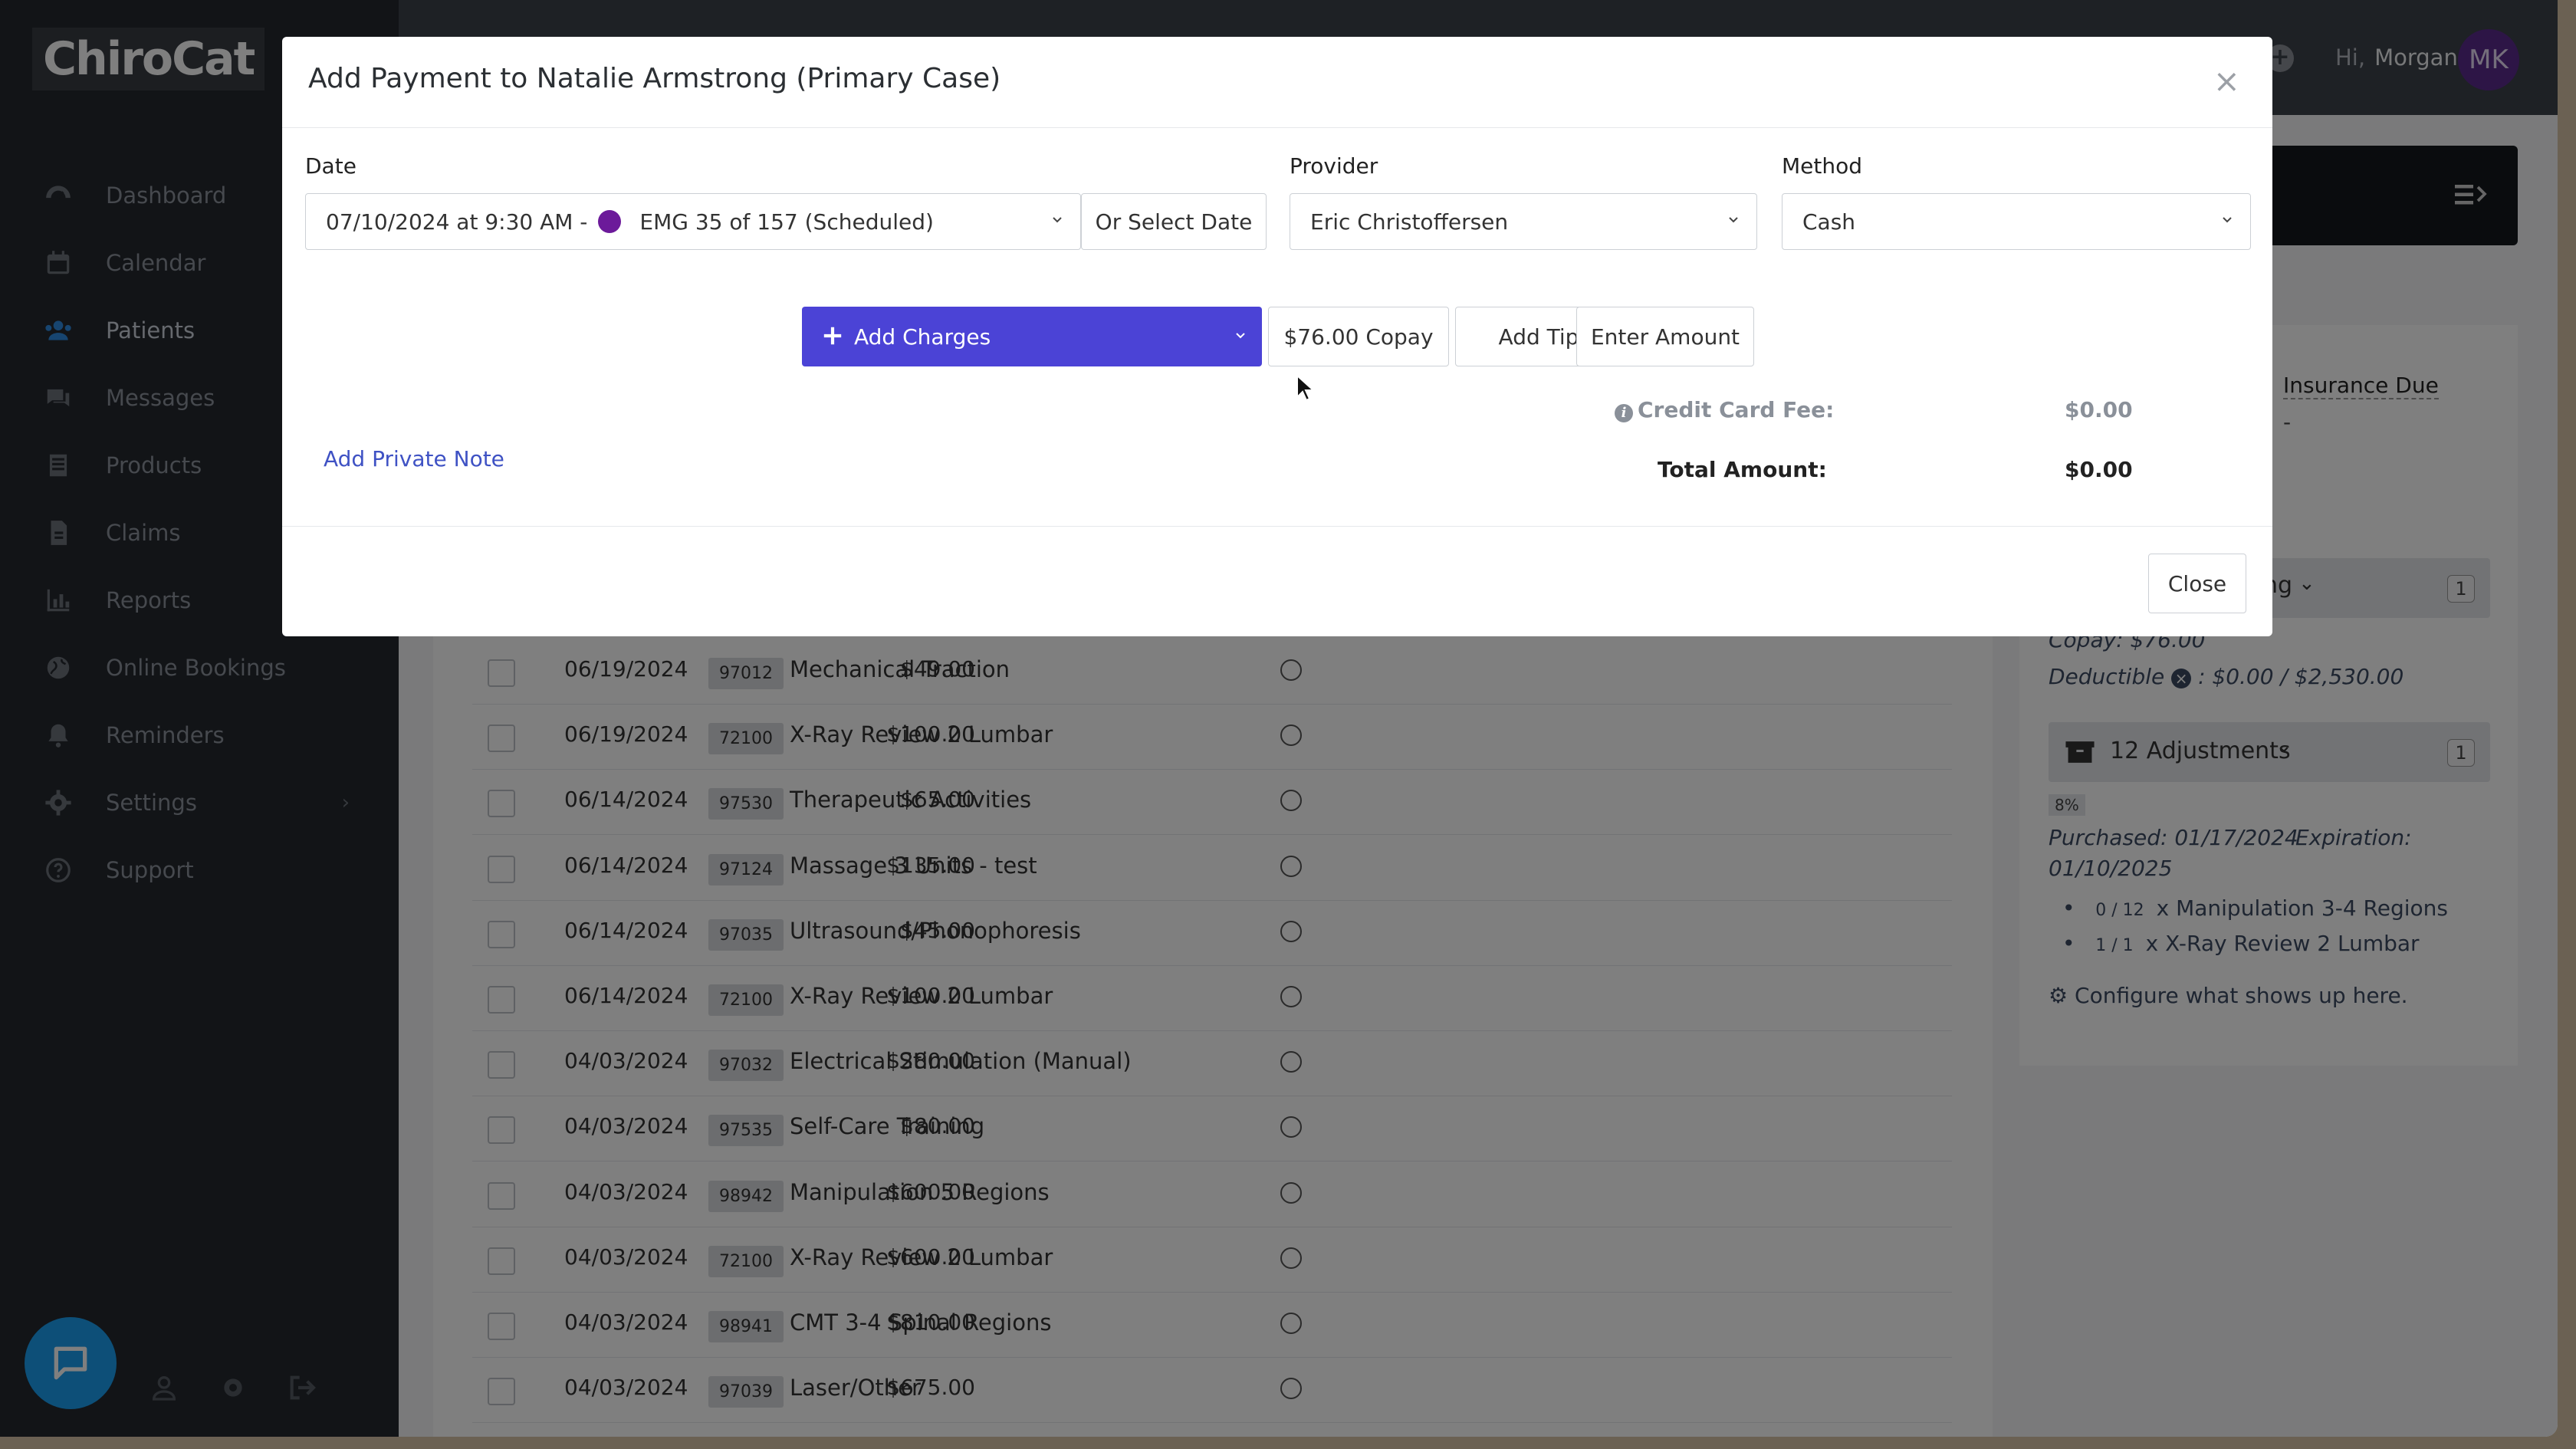  Describe the element at coordinates (457, 222) in the screenshot. I see `date-select-value: 07/10/2024 at 9:30 AM -` at that location.